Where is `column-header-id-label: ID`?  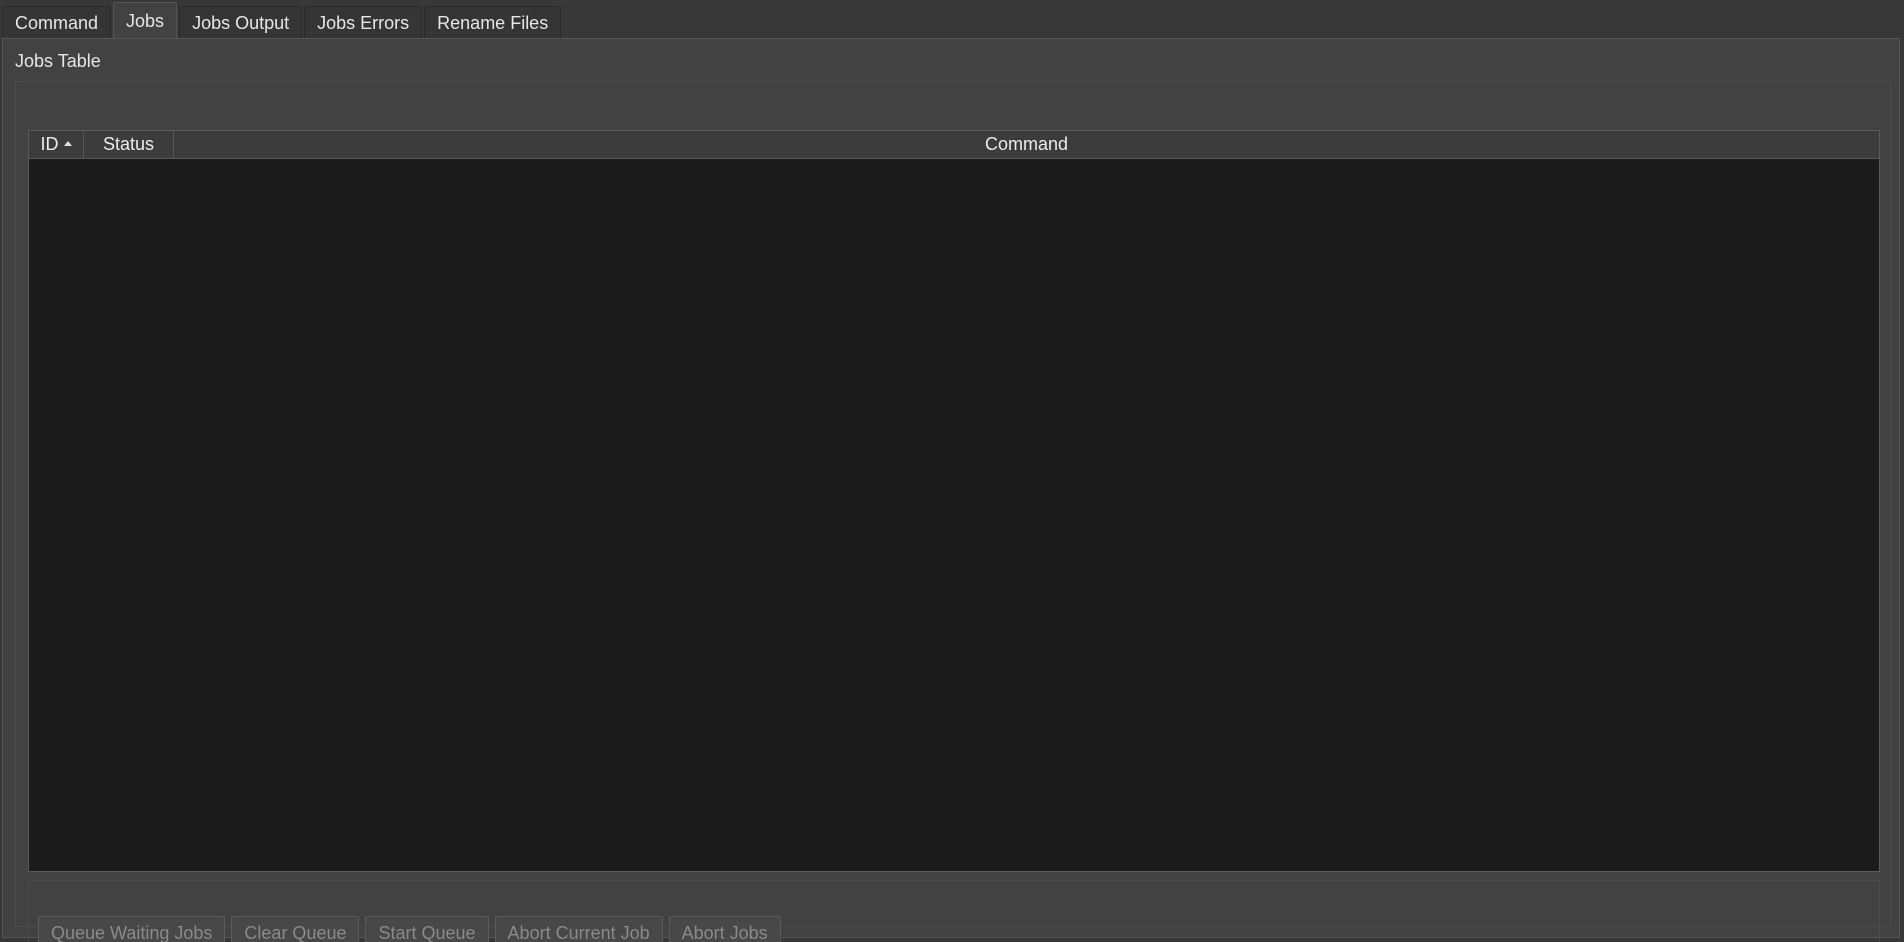
column-header-id-label: ID is located at coordinates (49, 144).